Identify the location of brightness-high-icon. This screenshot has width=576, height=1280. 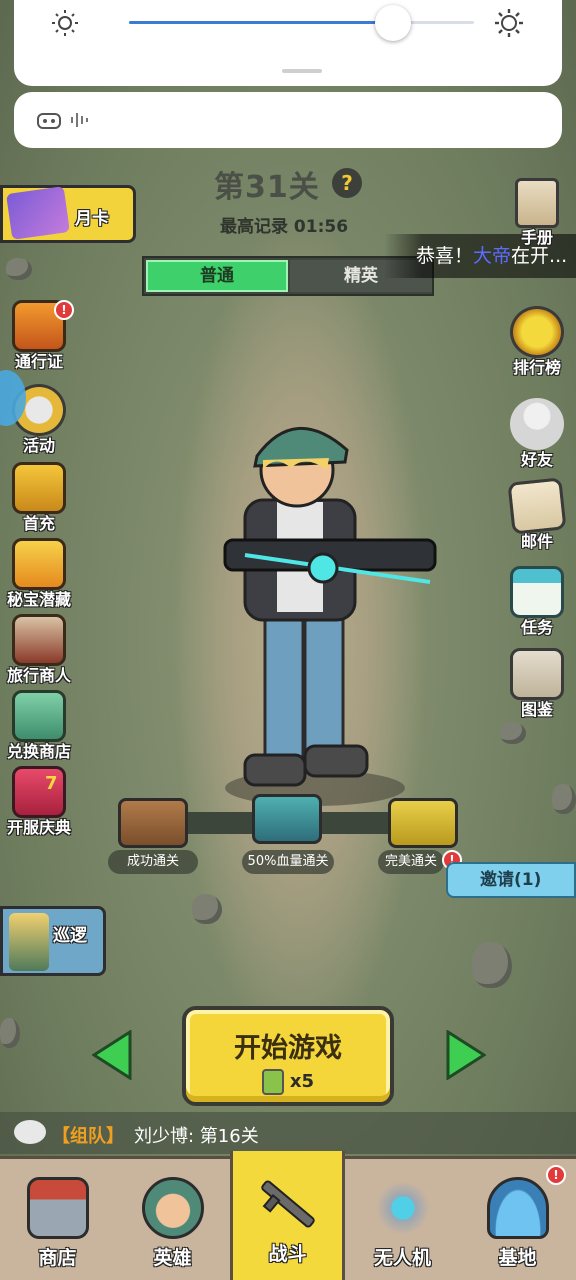
(509, 23).